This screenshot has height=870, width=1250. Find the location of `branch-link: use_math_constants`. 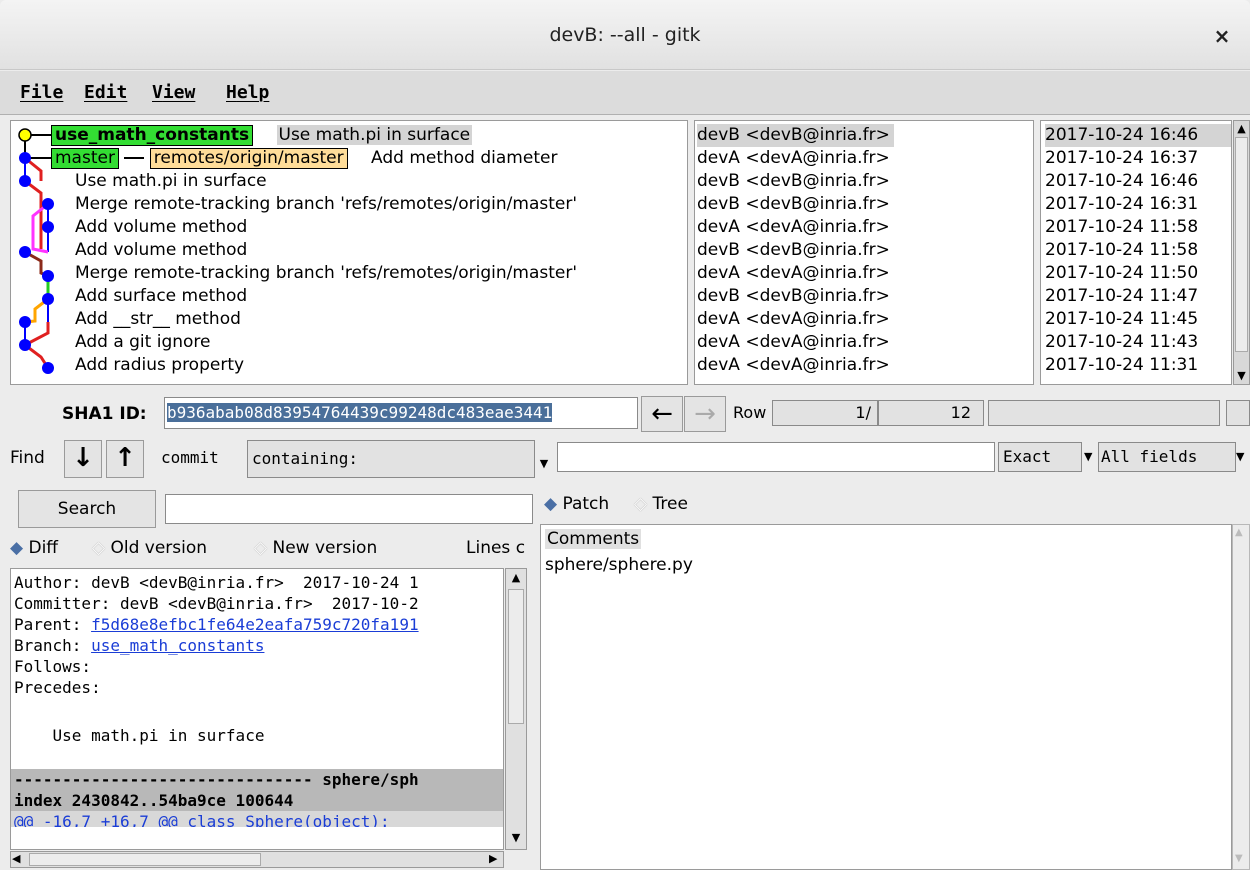

branch-link: use_math_constants is located at coordinates (177, 645).